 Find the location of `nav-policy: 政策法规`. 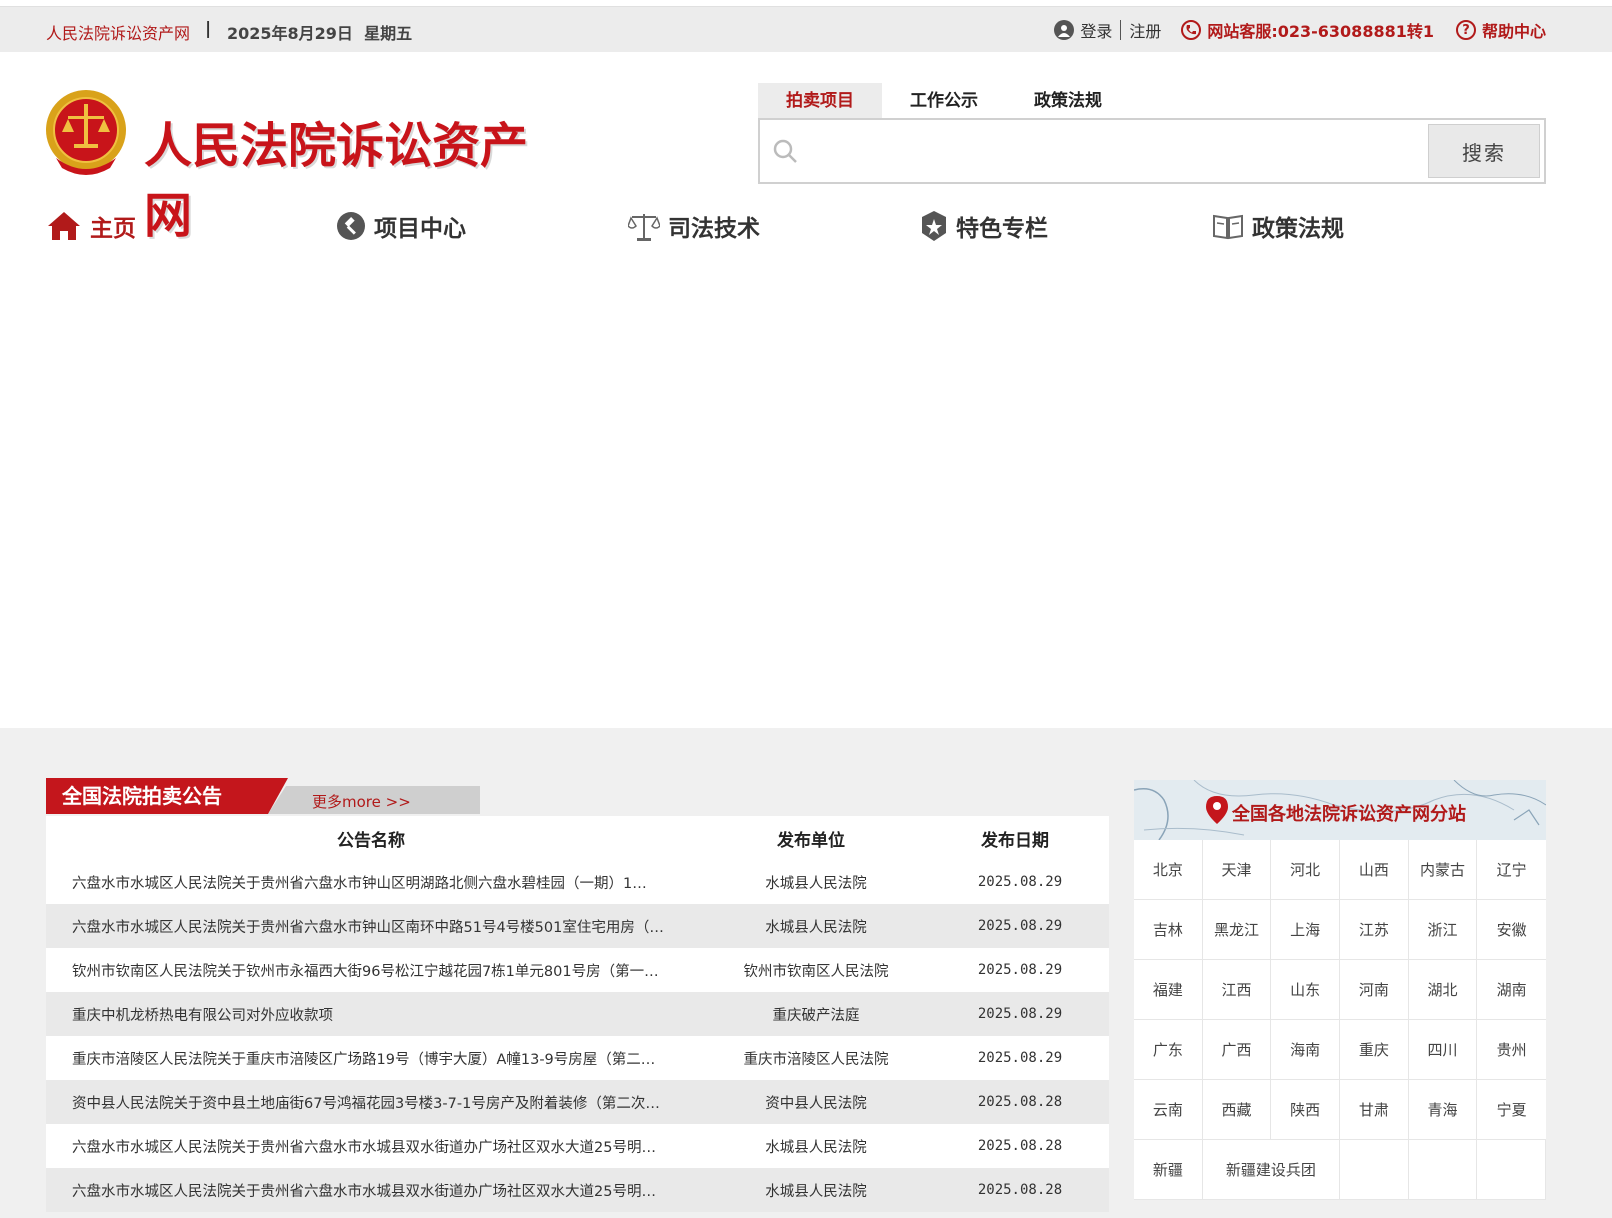

nav-policy: 政策法规 is located at coordinates (1278, 226).